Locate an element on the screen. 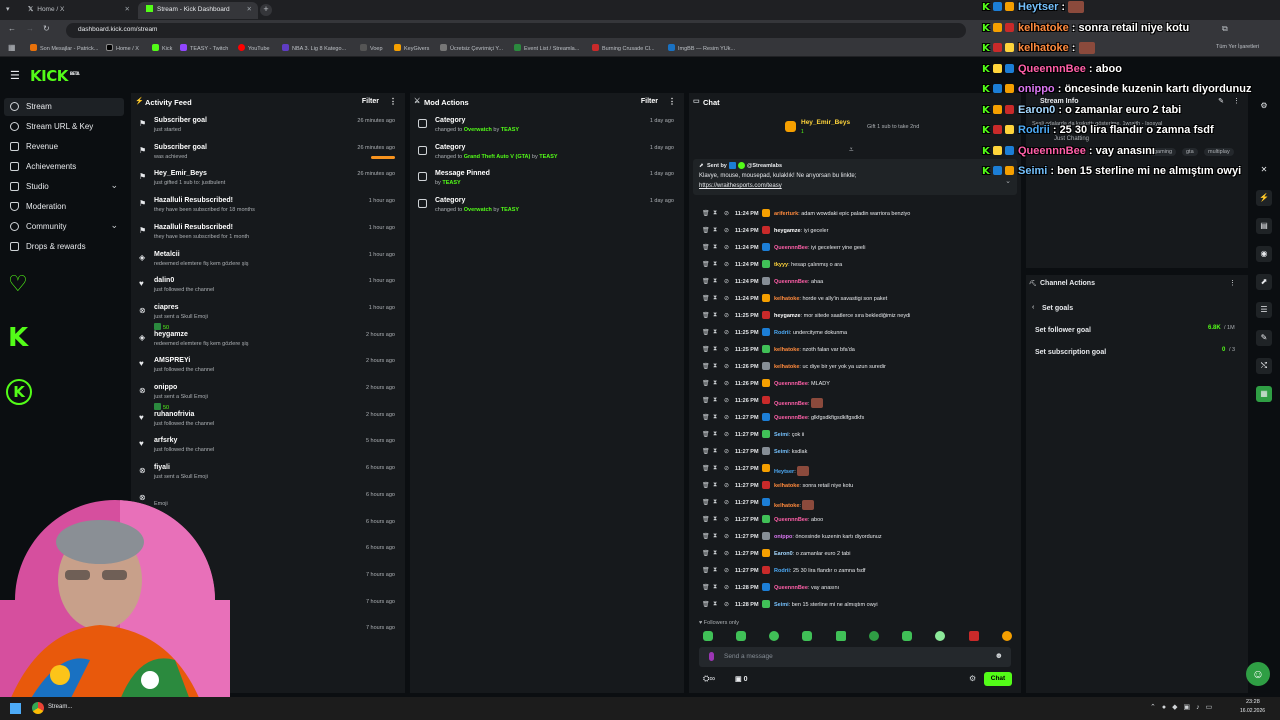  kick-logo: KICK BETA is located at coordinates (55, 76).